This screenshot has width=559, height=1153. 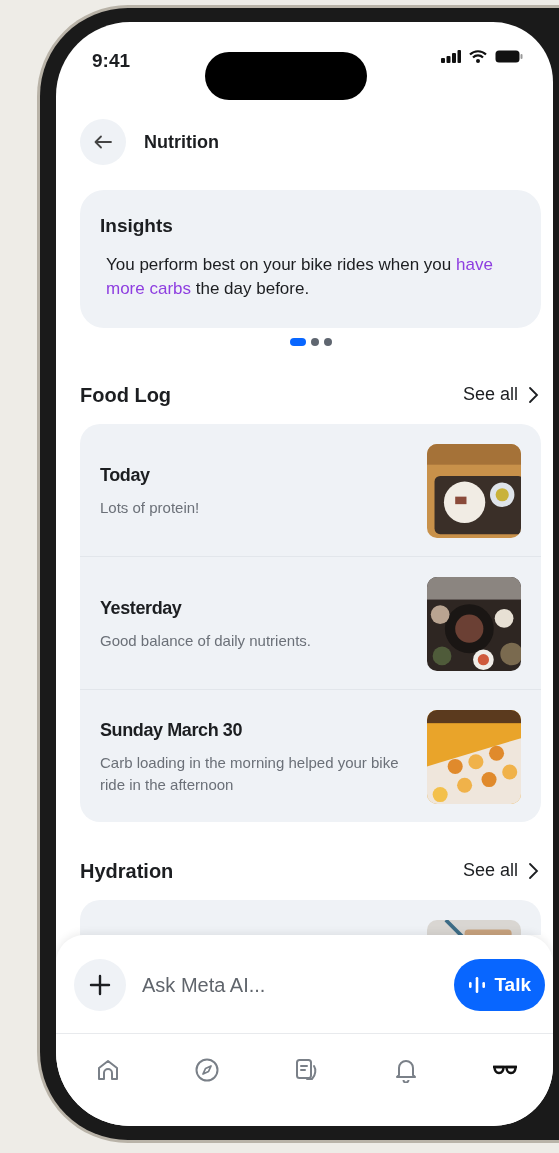 What do you see at coordinates (451, 56) in the screenshot?
I see `signal-icon` at bounding box center [451, 56].